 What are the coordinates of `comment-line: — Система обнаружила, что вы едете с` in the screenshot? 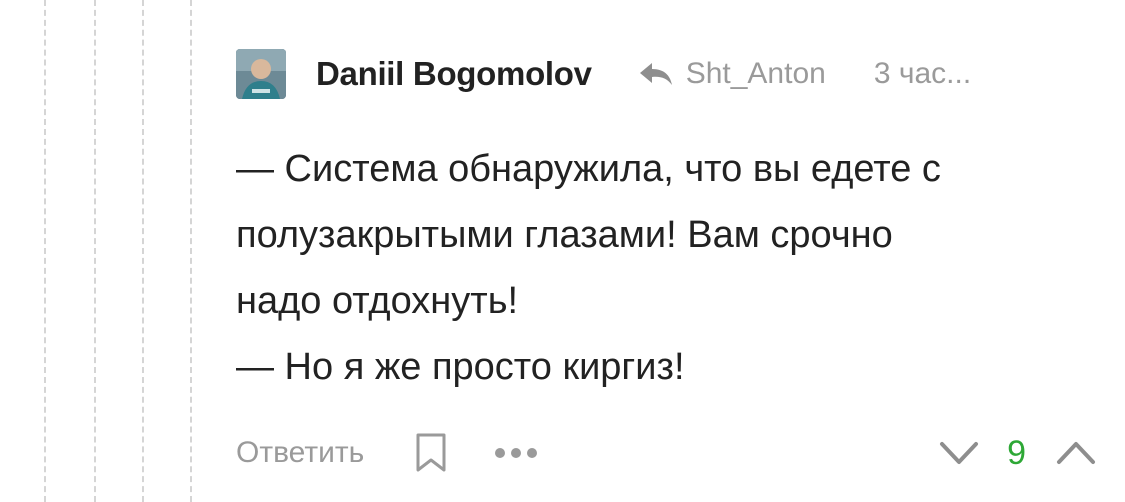 It's located at (588, 169).